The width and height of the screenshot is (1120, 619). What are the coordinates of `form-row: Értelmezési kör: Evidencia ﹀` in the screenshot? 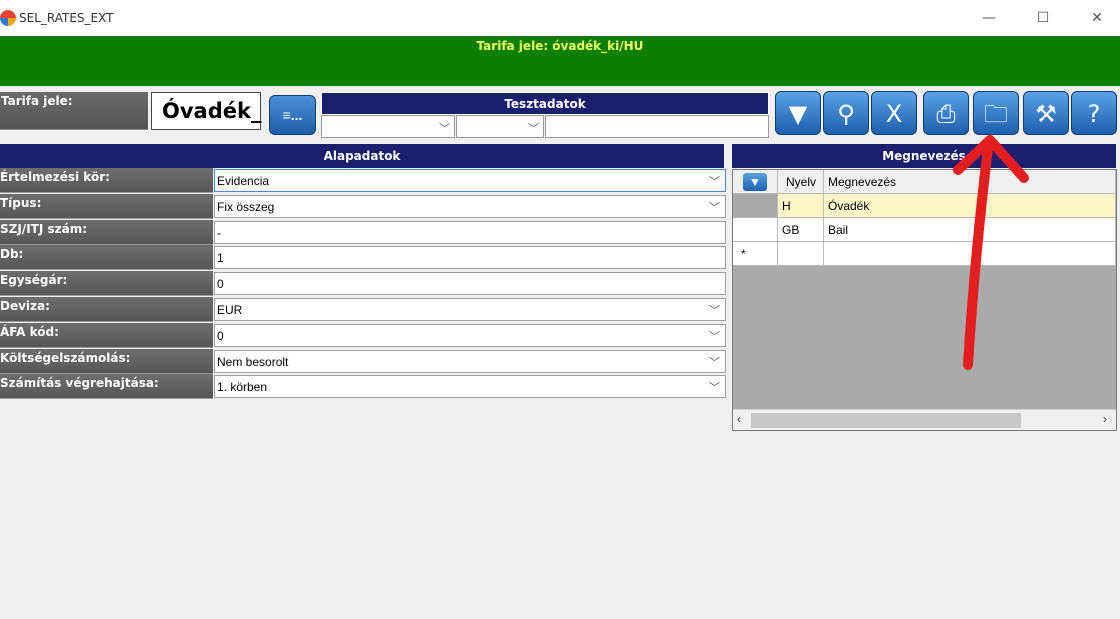 It's located at (363, 180).